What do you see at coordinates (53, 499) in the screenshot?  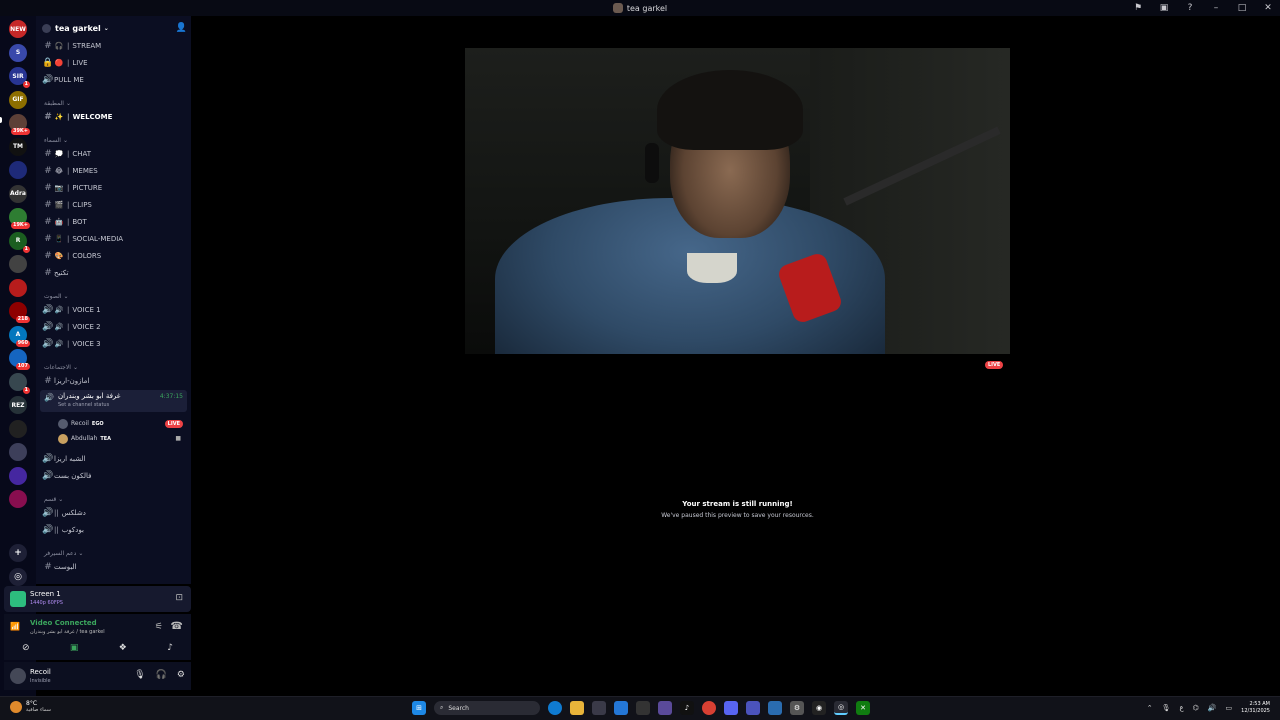 I see `category-header: قسم ⌄` at bounding box center [53, 499].